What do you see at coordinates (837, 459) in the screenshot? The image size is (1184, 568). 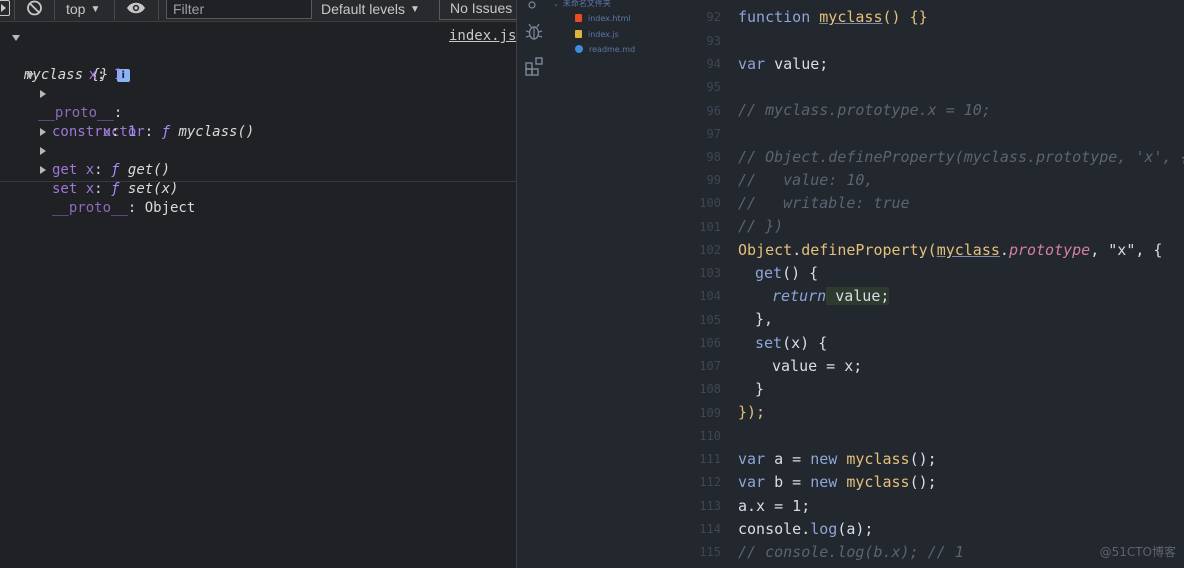 I see `code-line: var a = new myclass();` at bounding box center [837, 459].